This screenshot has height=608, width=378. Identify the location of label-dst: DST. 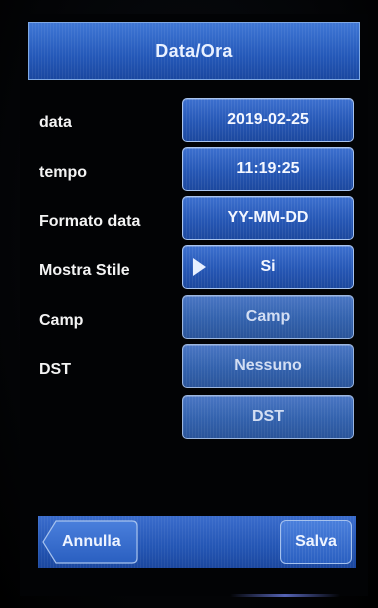
(55, 369).